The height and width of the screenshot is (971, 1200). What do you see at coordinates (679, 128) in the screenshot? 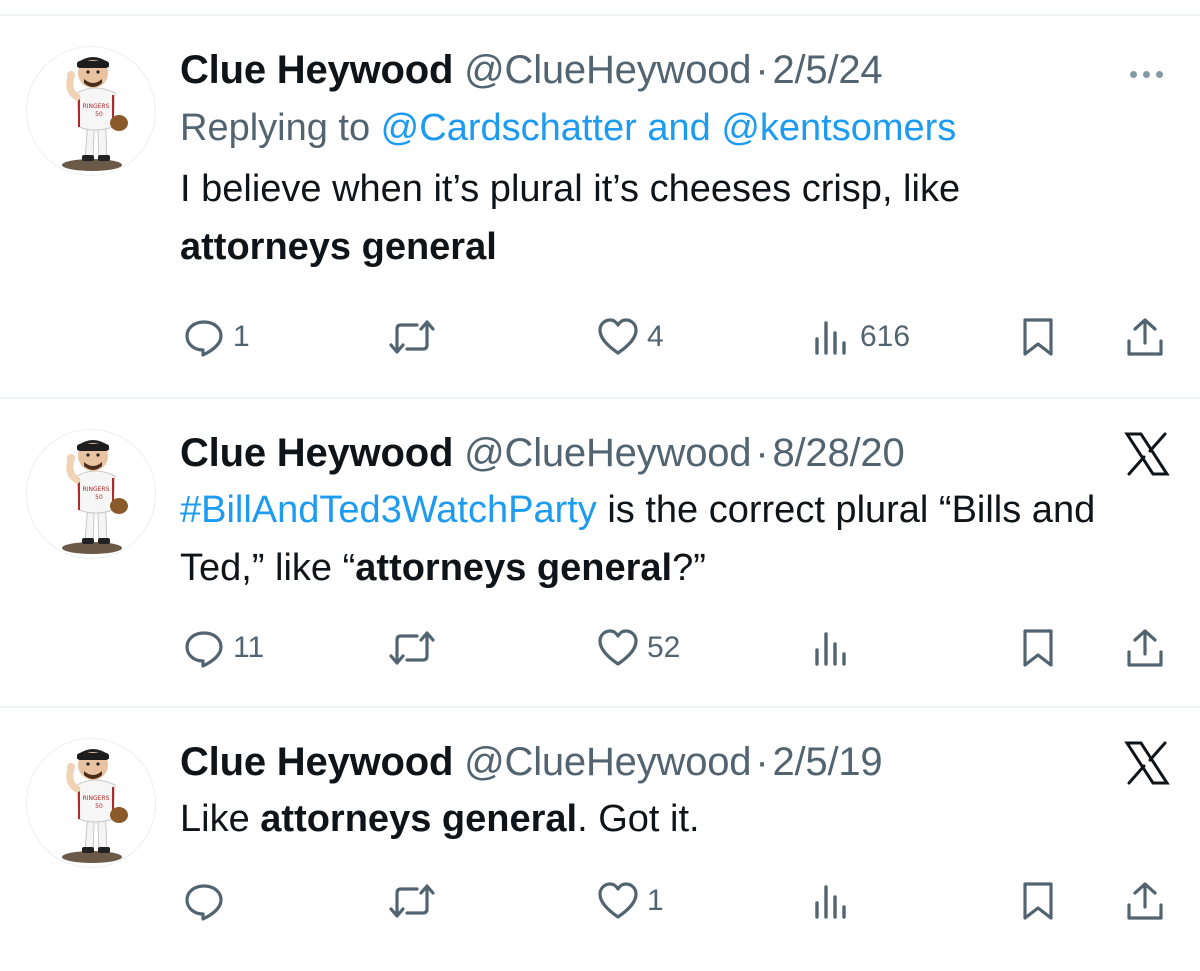
I see `mention-joiner: and` at bounding box center [679, 128].